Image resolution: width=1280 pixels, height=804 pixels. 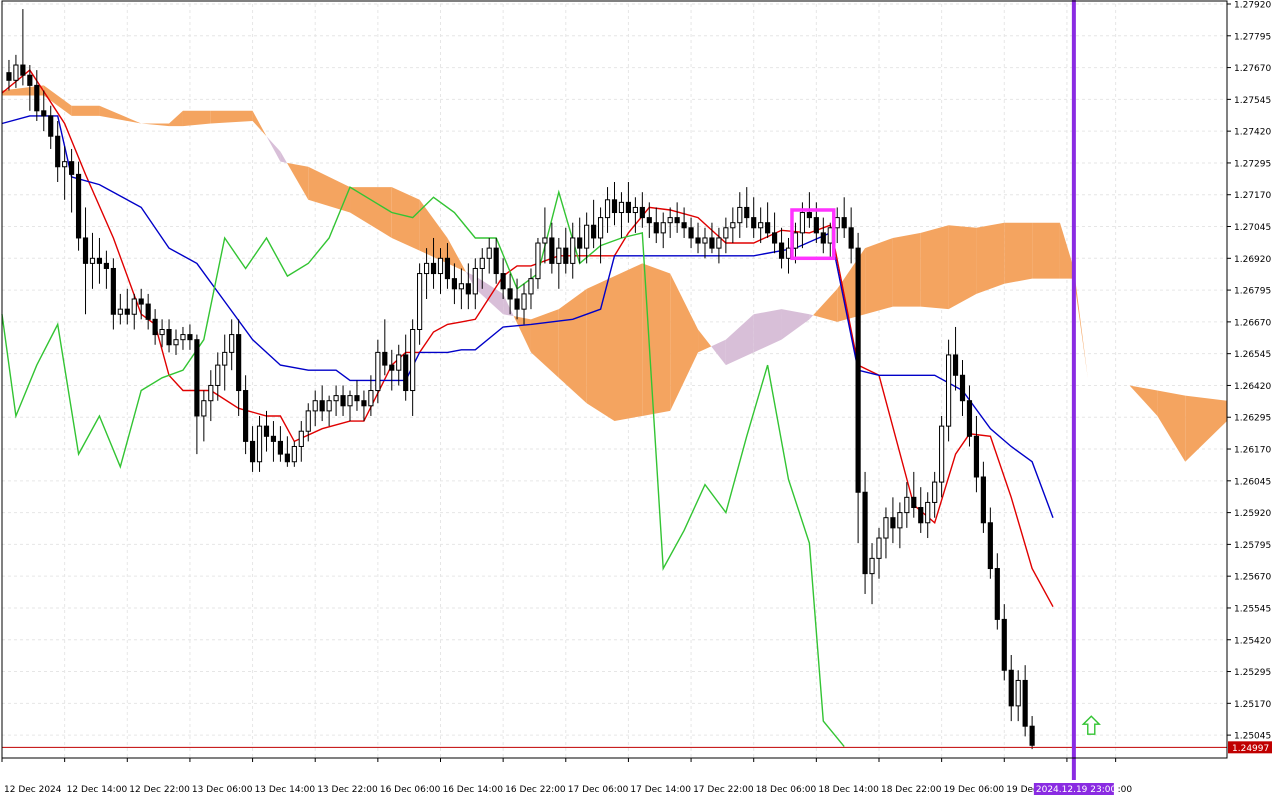 I want to click on x-tick-label: 18 Dec 14:00, so click(x=848, y=790).